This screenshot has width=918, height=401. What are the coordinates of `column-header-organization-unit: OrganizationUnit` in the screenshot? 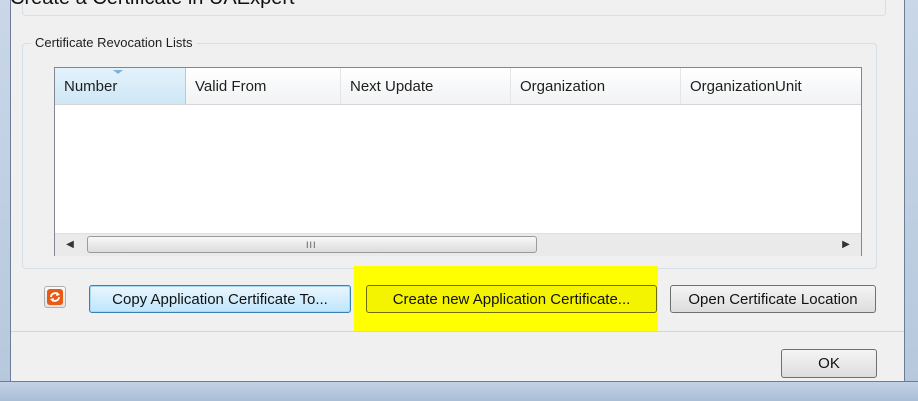 It's located at (771, 86).